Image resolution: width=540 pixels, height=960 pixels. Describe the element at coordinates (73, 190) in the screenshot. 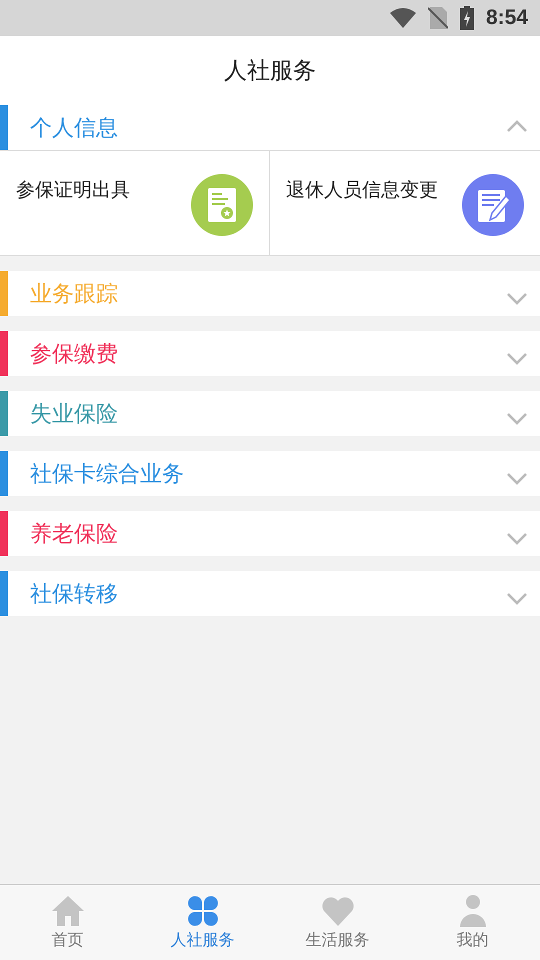

I see `service-label: 参保证明出具` at that location.